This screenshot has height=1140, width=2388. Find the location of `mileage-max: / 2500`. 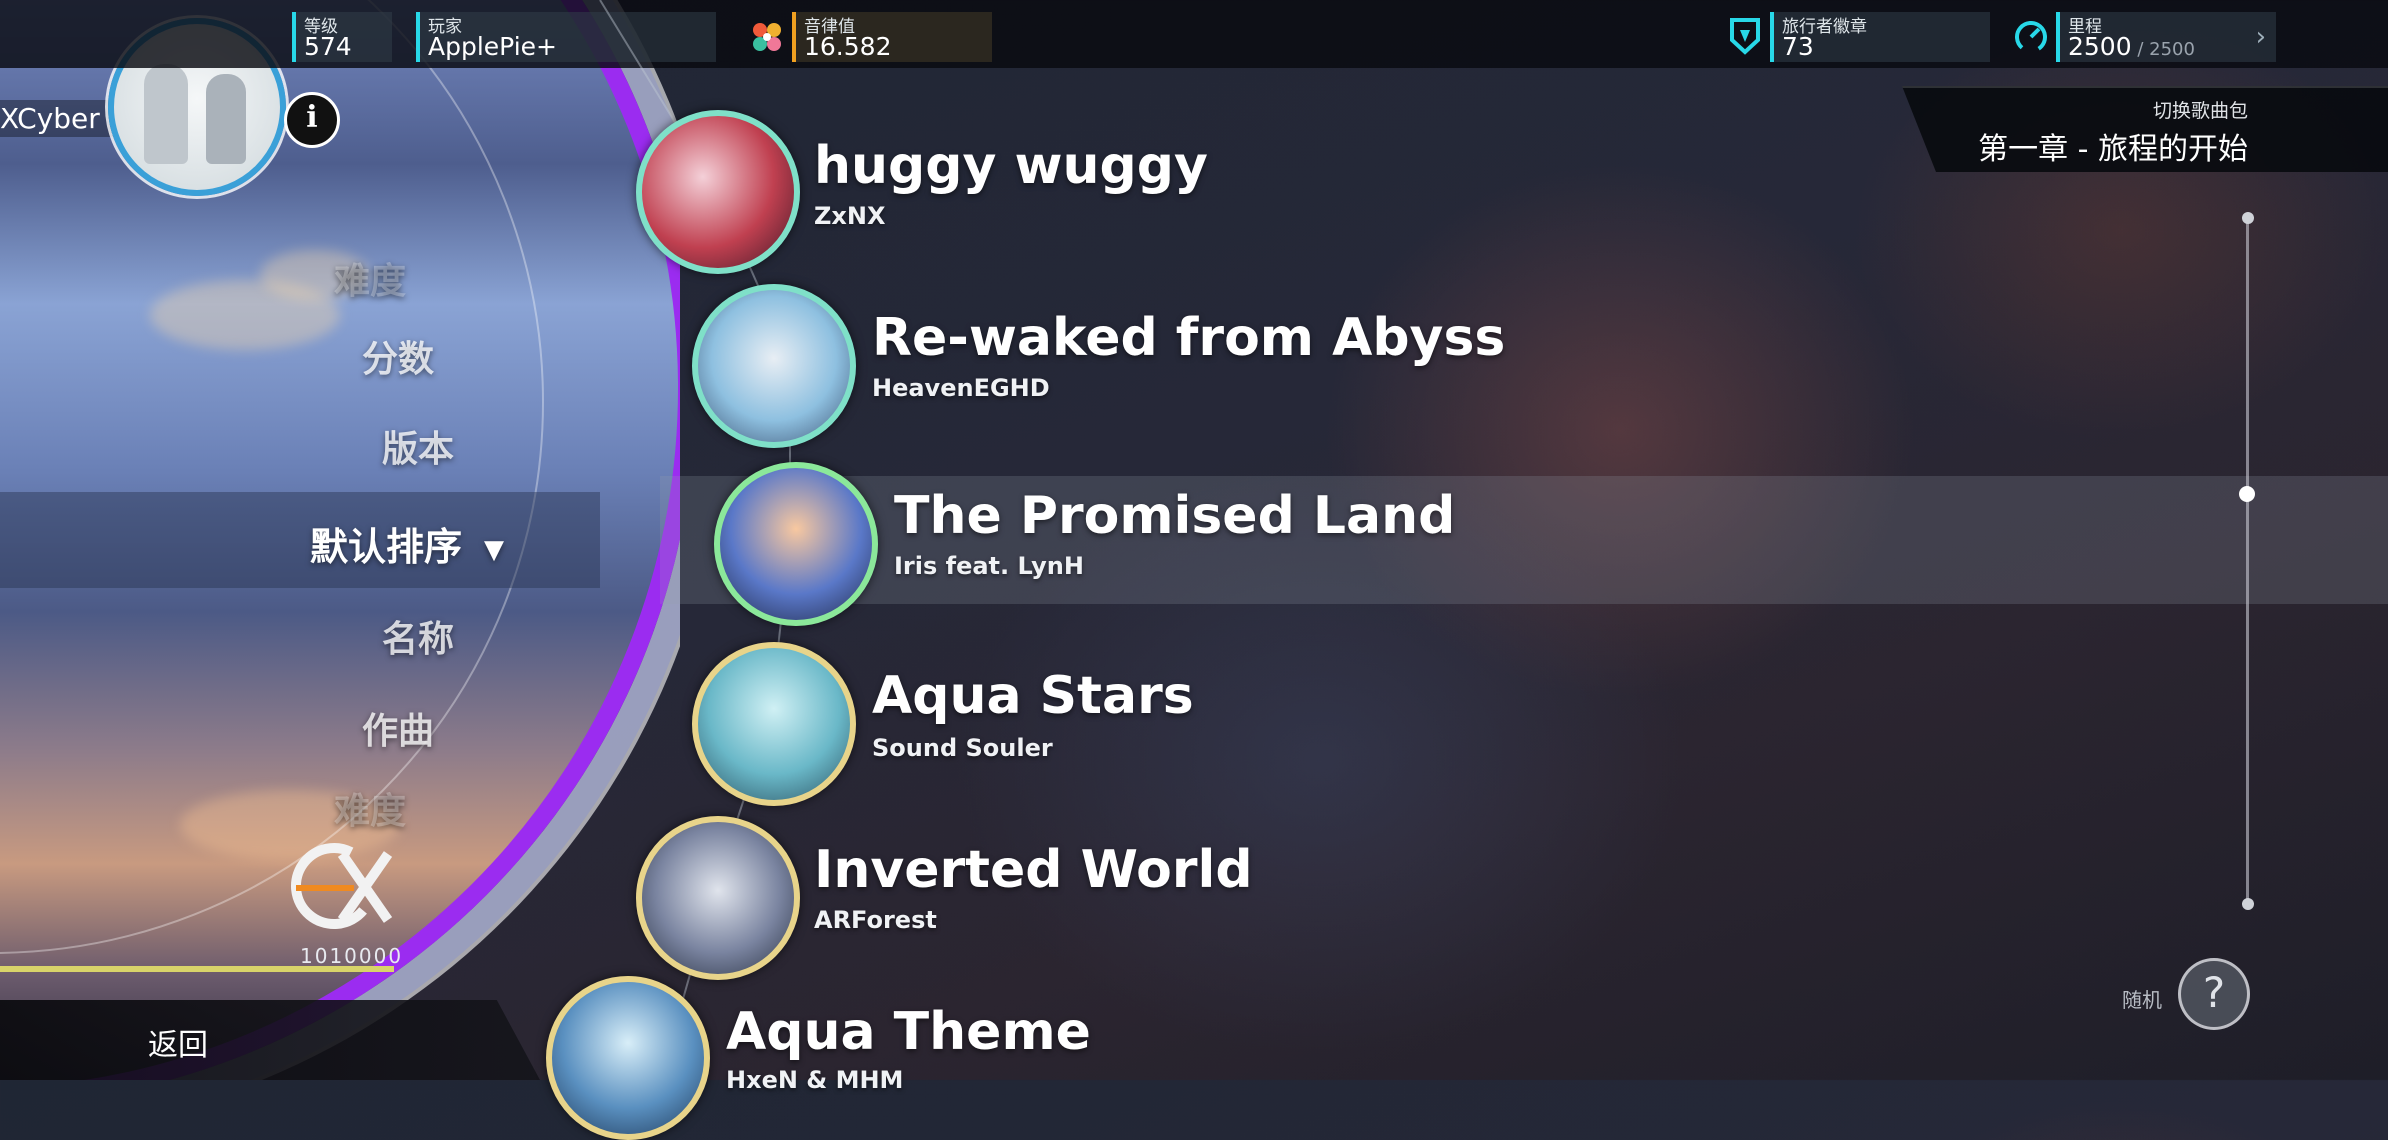

mileage-max: / 2500 is located at coordinates (2163, 49).